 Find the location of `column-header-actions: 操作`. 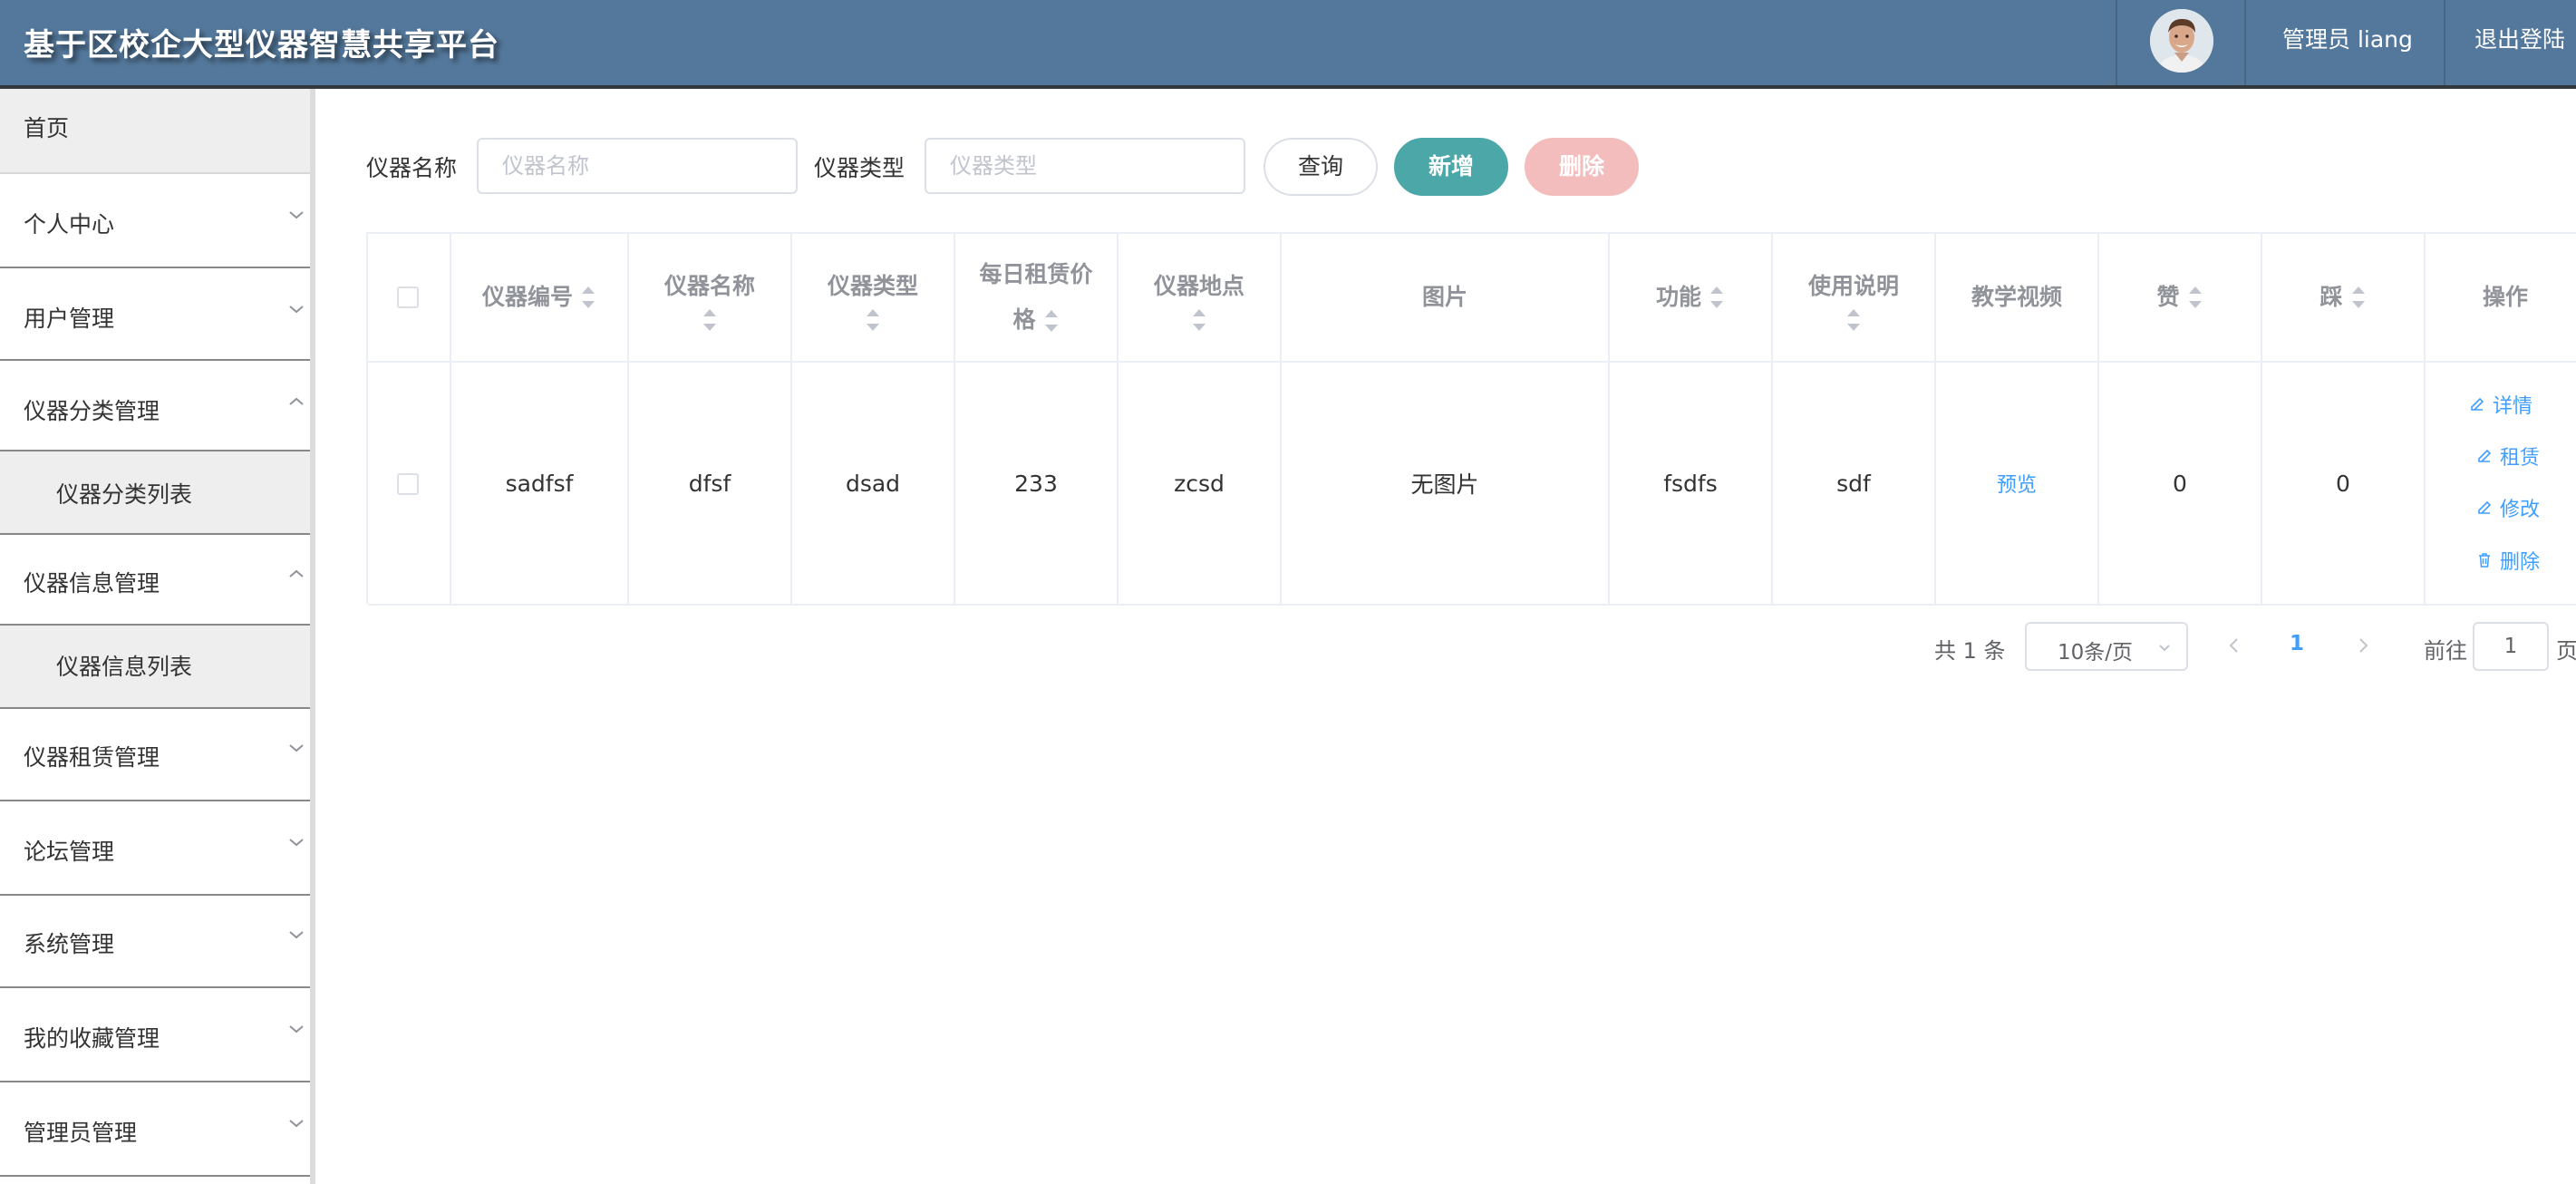

column-header-actions: 操作 is located at coordinates (2501, 297).